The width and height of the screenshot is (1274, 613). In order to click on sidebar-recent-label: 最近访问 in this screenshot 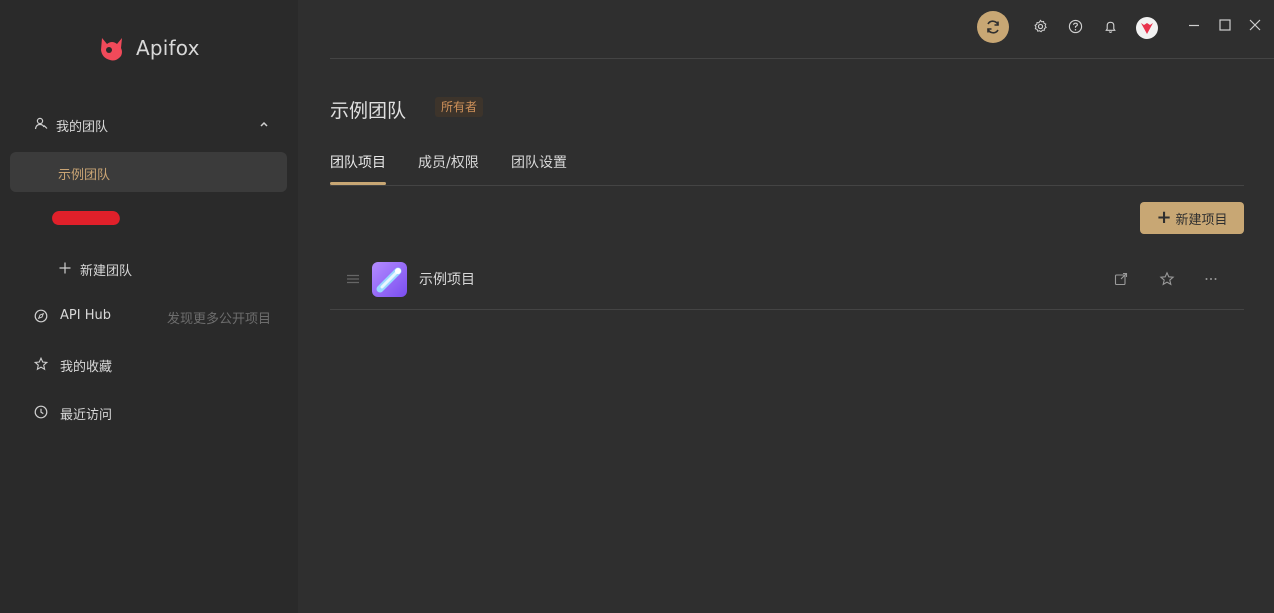, I will do `click(86, 415)`.